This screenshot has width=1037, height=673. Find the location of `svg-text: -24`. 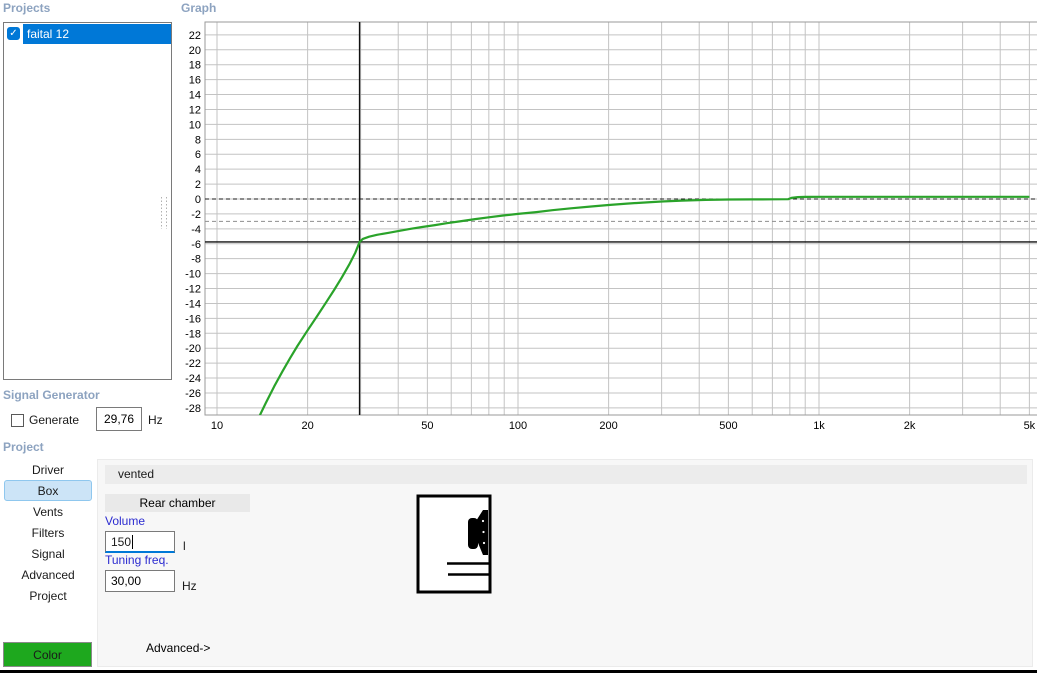

svg-text: -24 is located at coordinates (193, 379).